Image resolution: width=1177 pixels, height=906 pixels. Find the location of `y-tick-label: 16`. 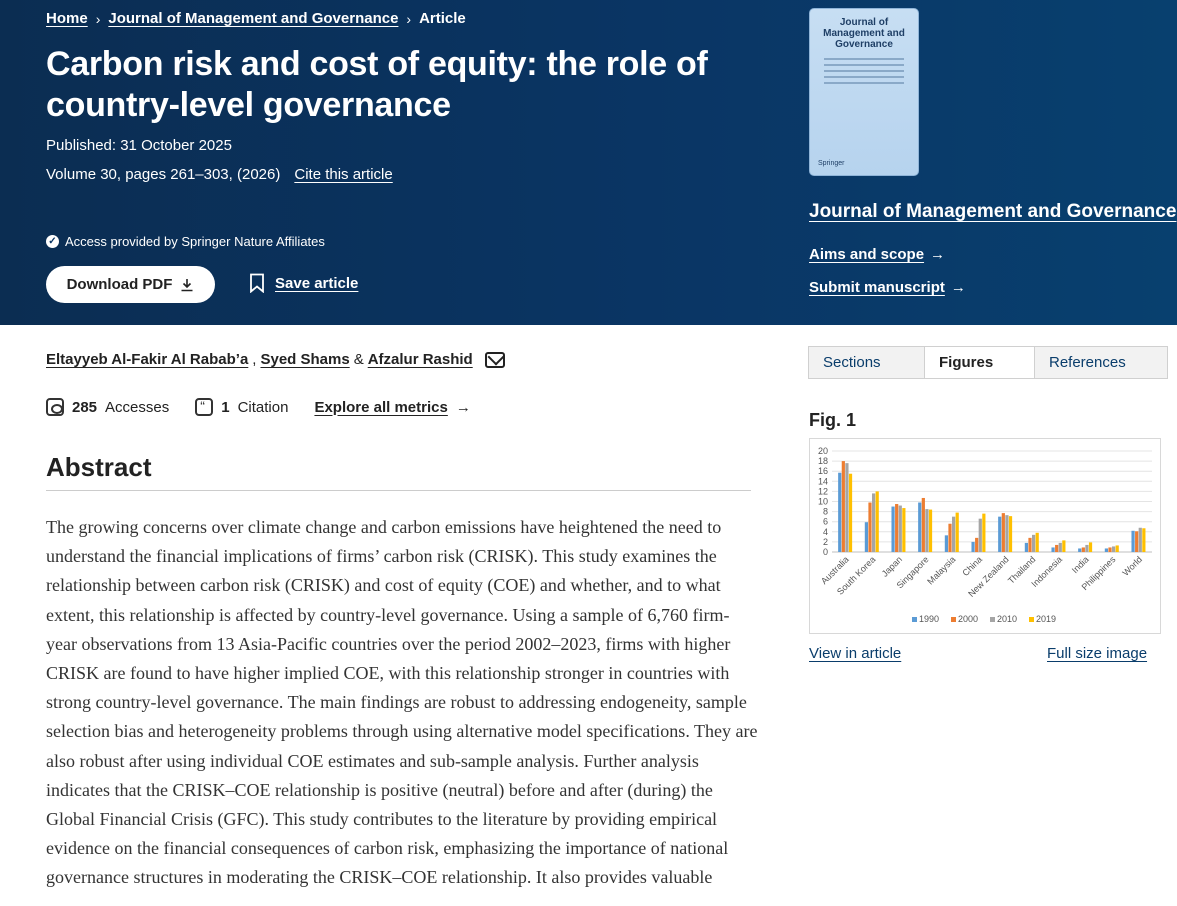

y-tick-label: 16 is located at coordinates (823, 471).